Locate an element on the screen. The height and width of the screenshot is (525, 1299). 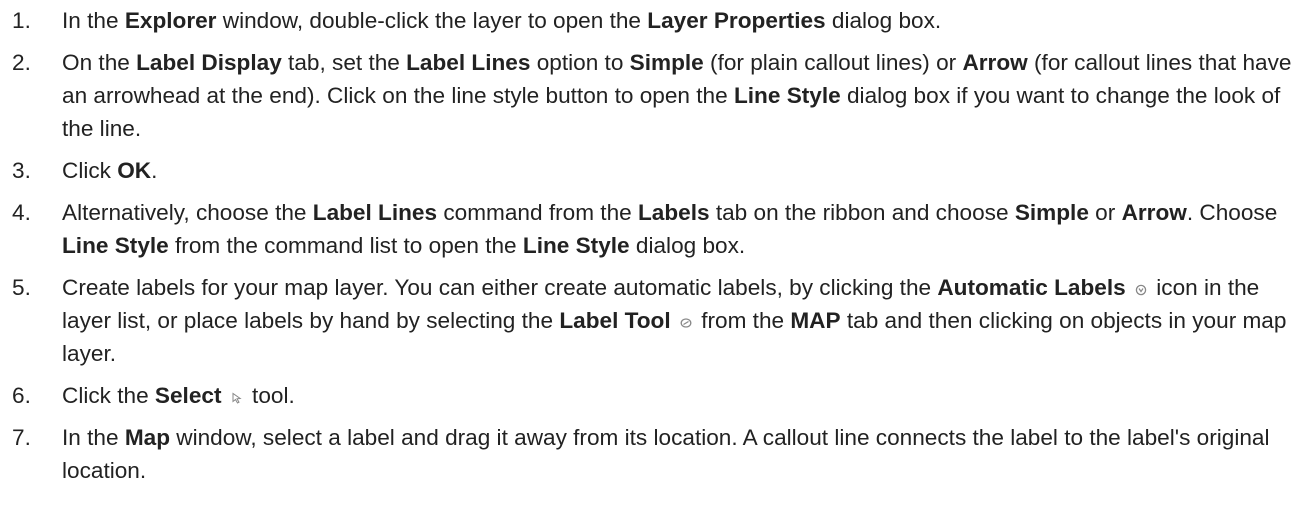
step-number: 1. is located at coordinates (21, 20).